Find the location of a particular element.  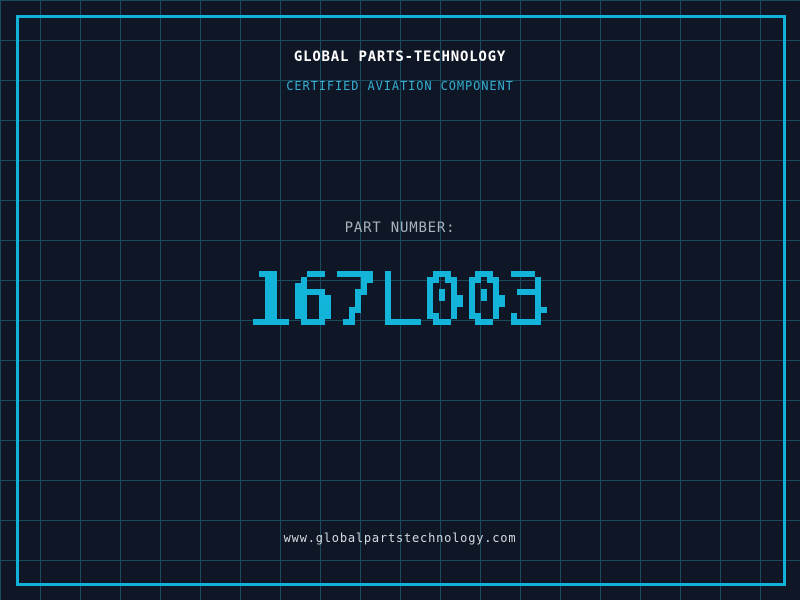

part-number-display is located at coordinates (400, 298).